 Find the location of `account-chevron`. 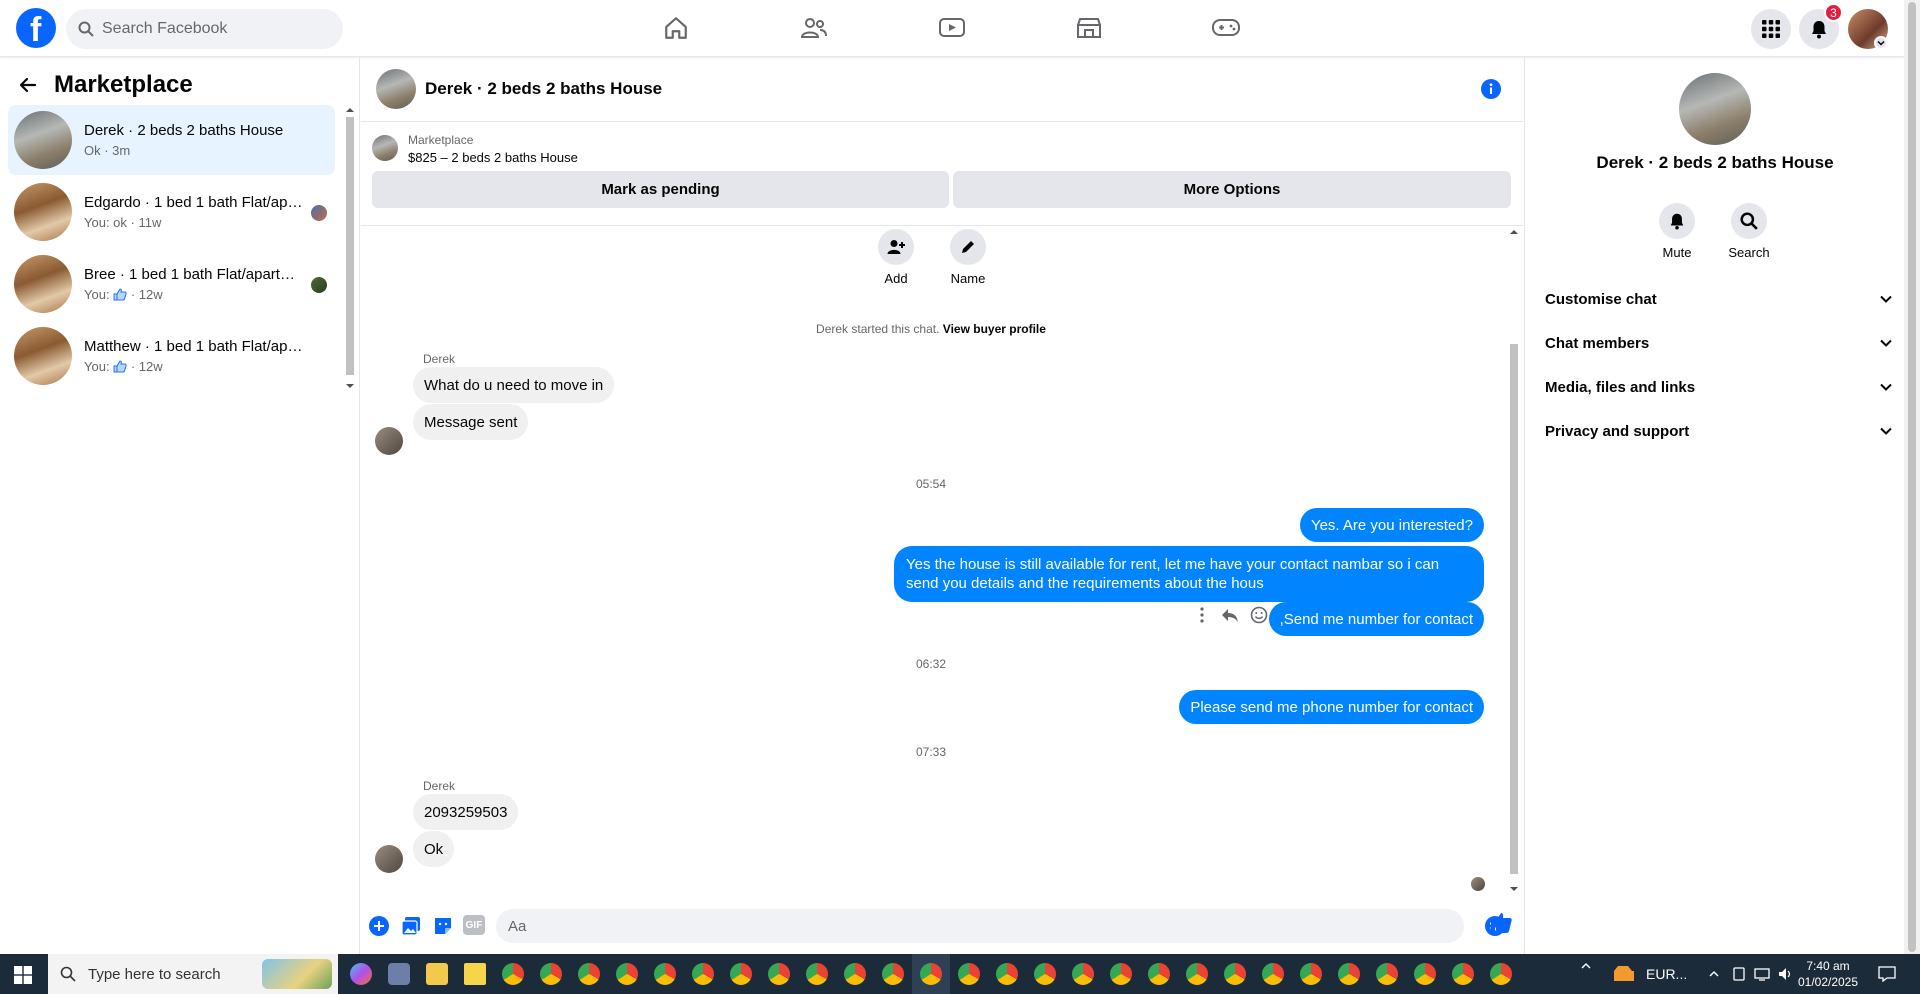

account-chevron is located at coordinates (1881, 43).